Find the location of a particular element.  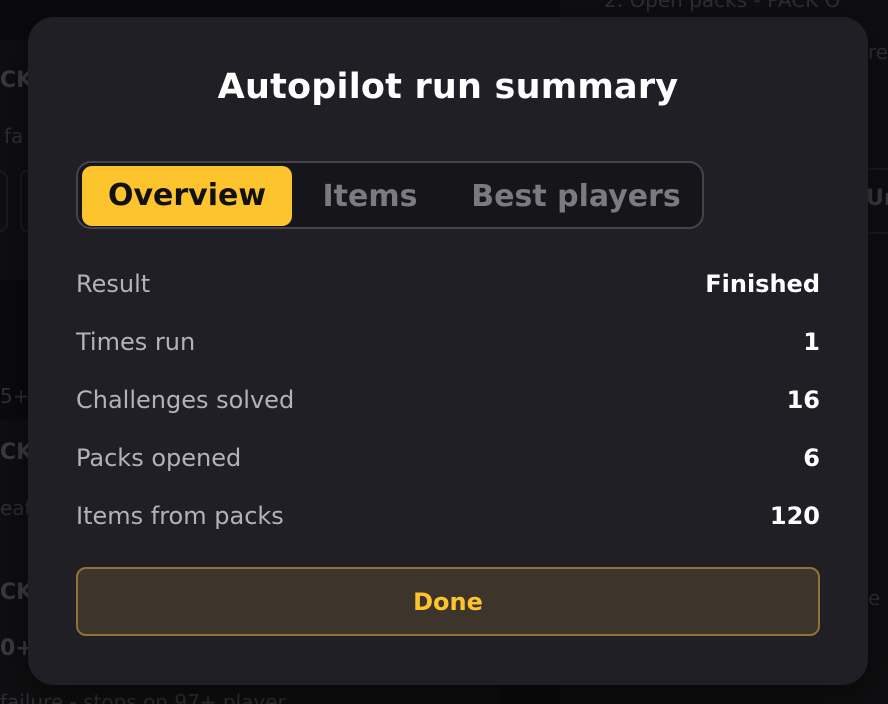

stat-label: Items from packs is located at coordinates (180, 516).